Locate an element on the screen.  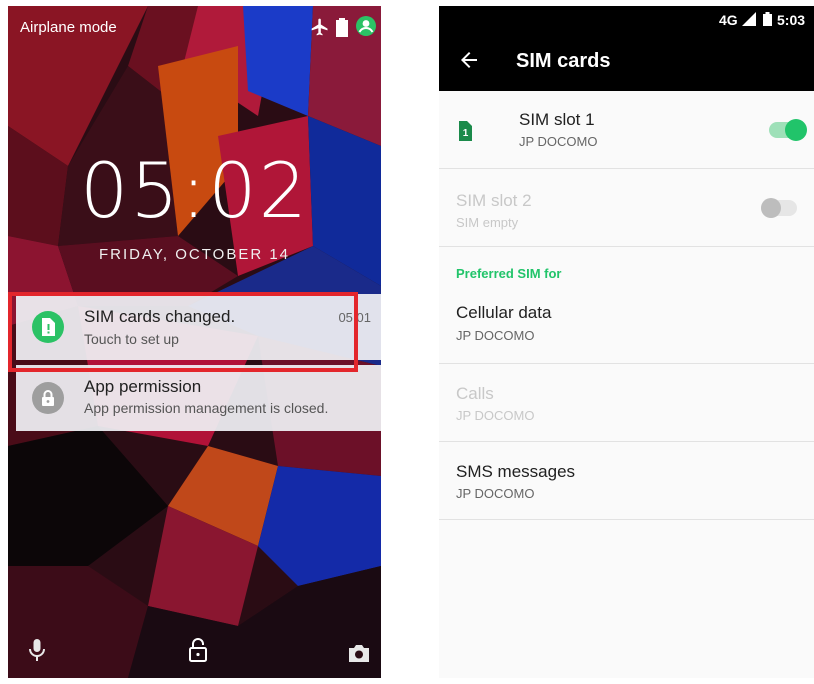
camera-icon is located at coordinates (359, 655).